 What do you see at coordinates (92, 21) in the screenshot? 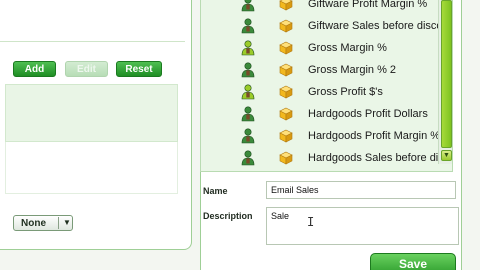
I see `left-top-area` at bounding box center [92, 21].